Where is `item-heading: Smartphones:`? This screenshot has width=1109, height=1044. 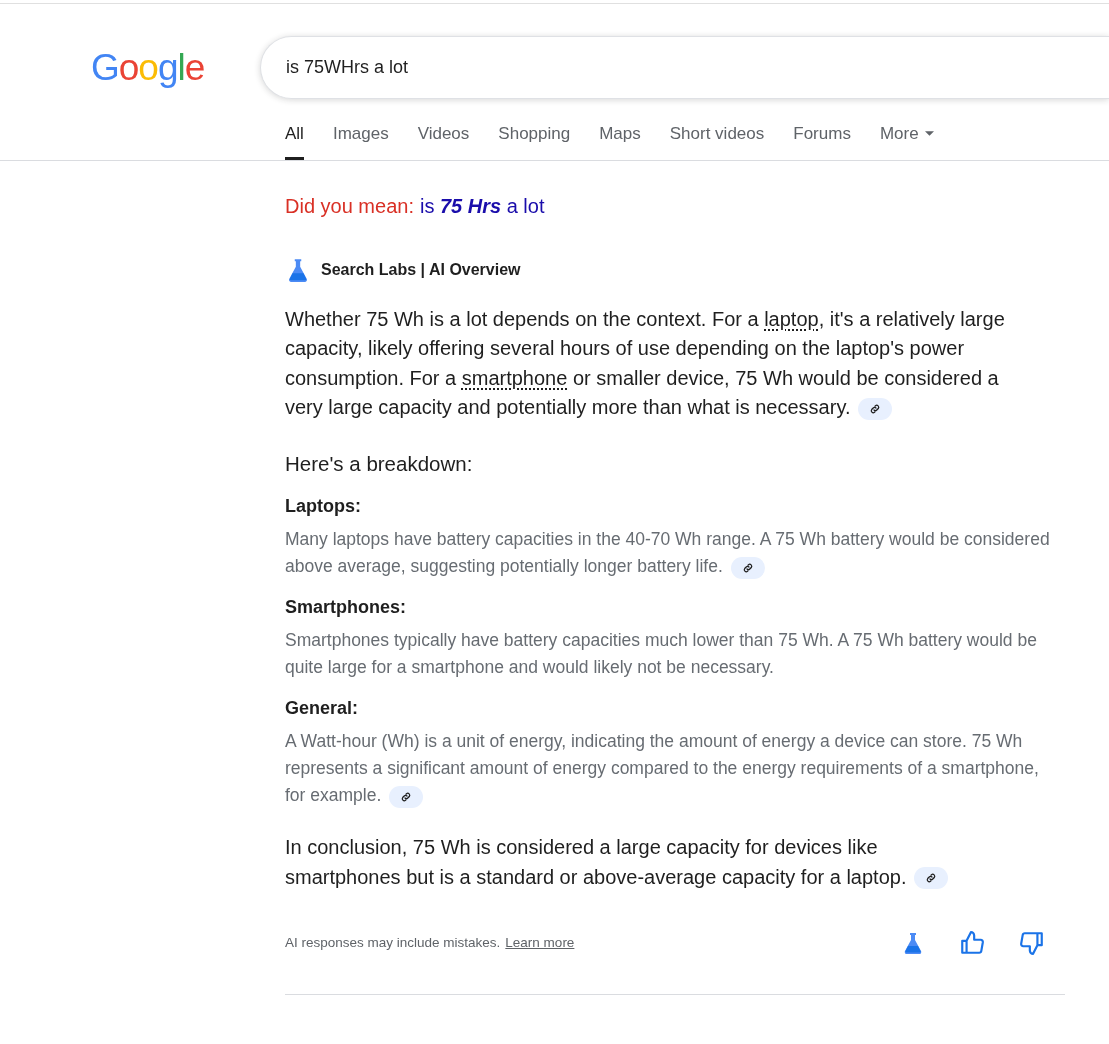
item-heading: Smartphones: is located at coordinates (346, 608).